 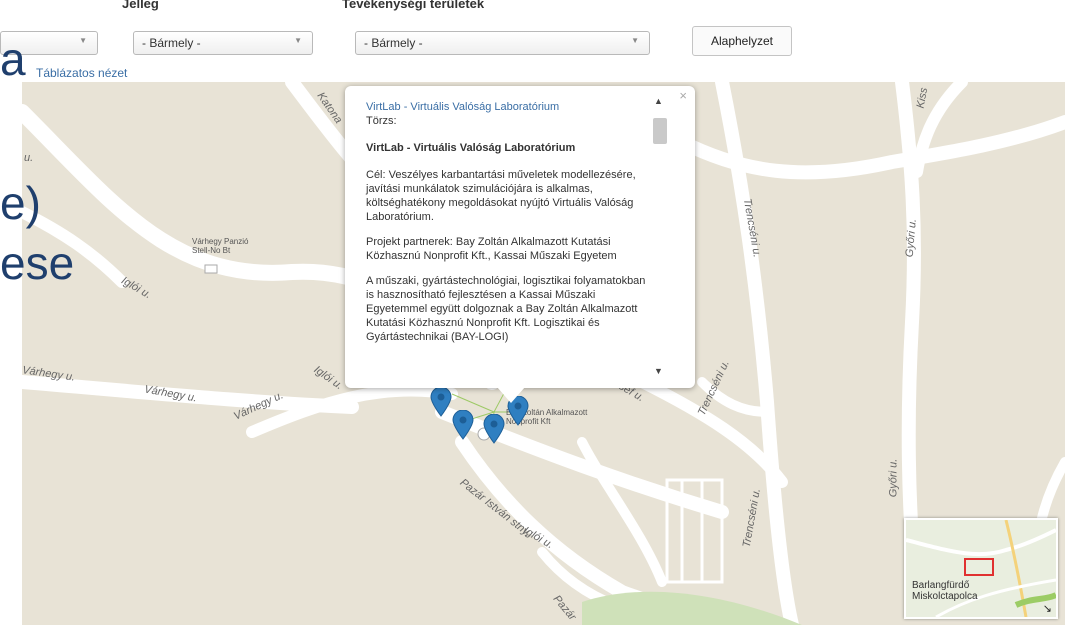 I want to click on info-heading: VirtLab - Virtuális Valóság Laboratórium, so click(x=471, y=148).